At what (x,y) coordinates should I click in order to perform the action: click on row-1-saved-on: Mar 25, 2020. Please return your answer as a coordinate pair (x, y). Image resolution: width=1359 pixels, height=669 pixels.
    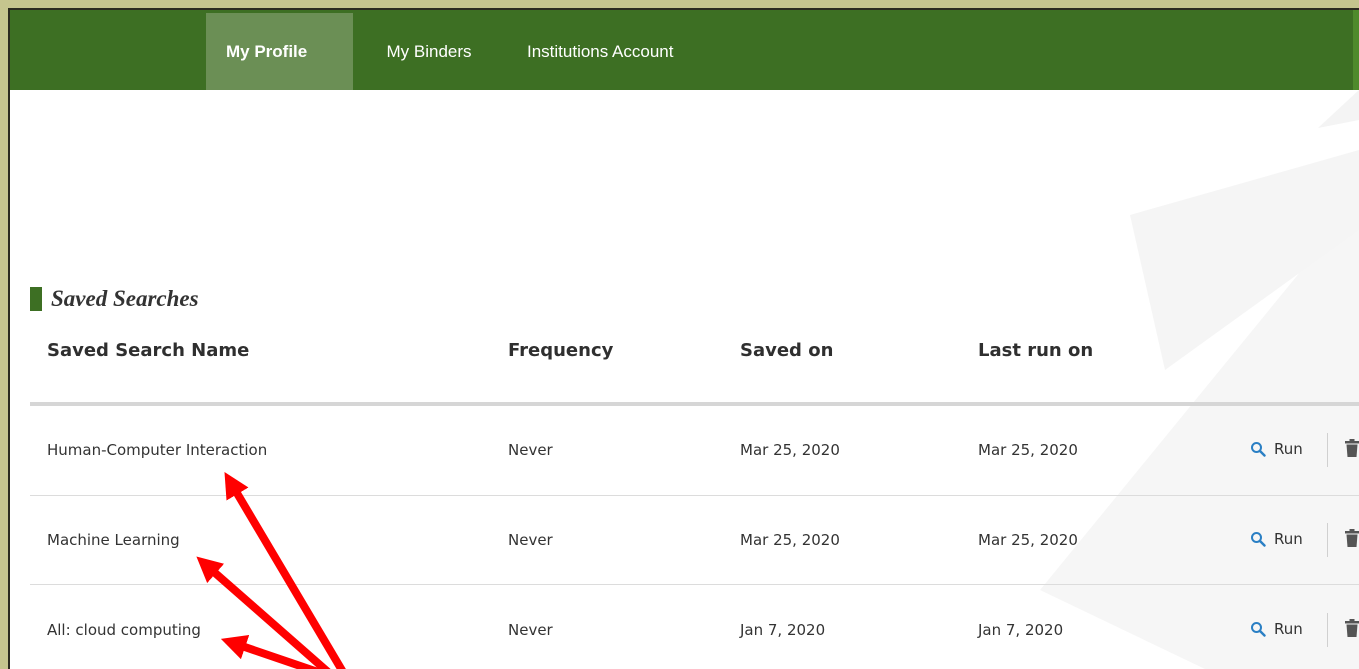
    Looking at the image, I should click on (790, 450).